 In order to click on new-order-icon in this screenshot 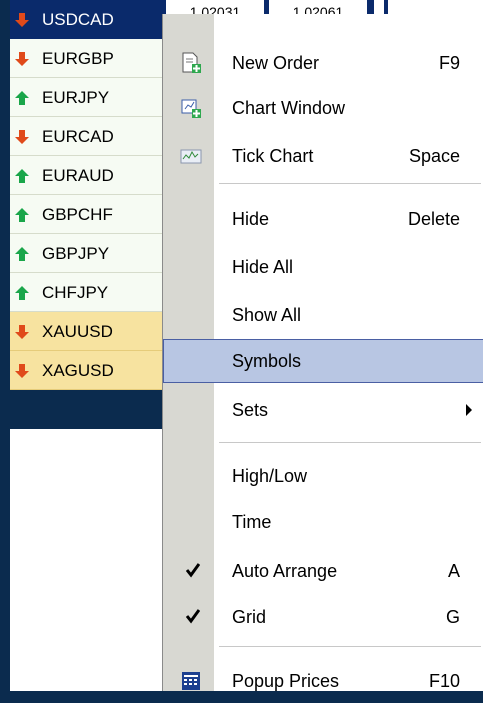, I will do `click(191, 62)`.